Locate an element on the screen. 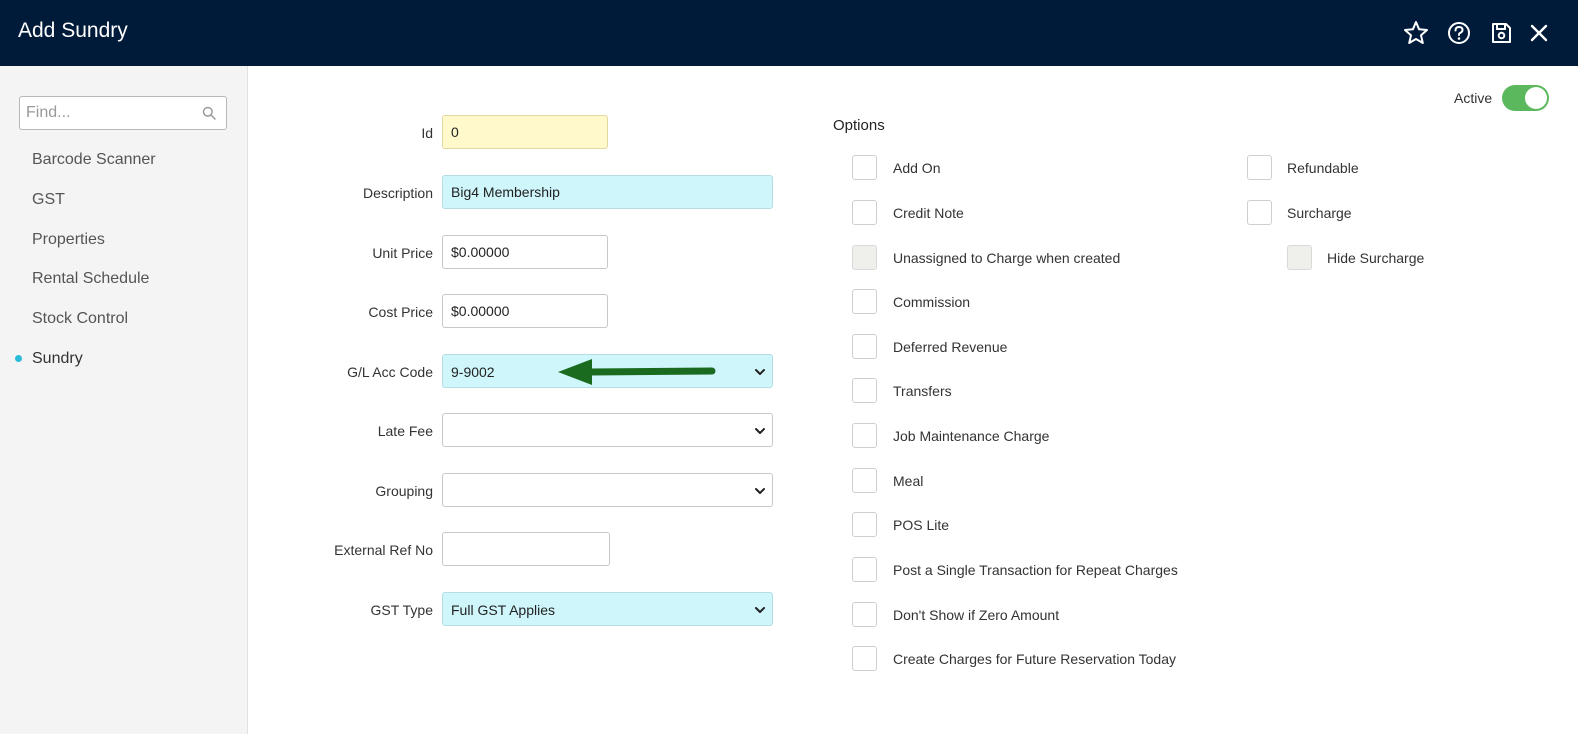 This screenshot has width=1578, height=734. close-icon is located at coordinates (1539, 33).